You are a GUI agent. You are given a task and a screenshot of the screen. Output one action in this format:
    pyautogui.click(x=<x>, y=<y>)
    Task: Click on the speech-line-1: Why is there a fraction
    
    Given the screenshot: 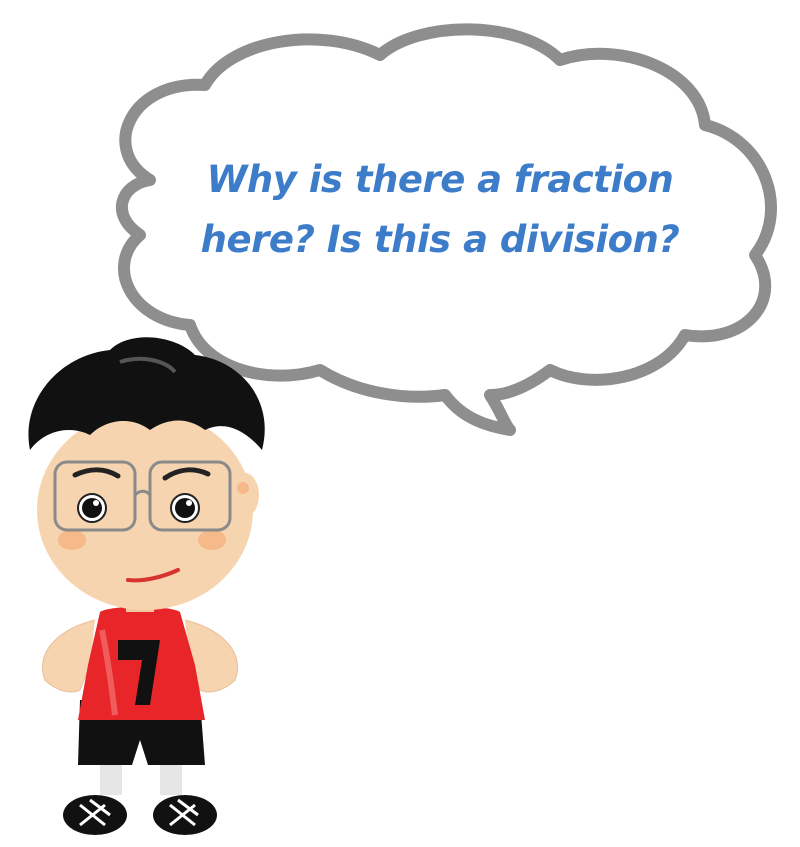 What is the action you would take?
    pyautogui.click(x=440, y=179)
    